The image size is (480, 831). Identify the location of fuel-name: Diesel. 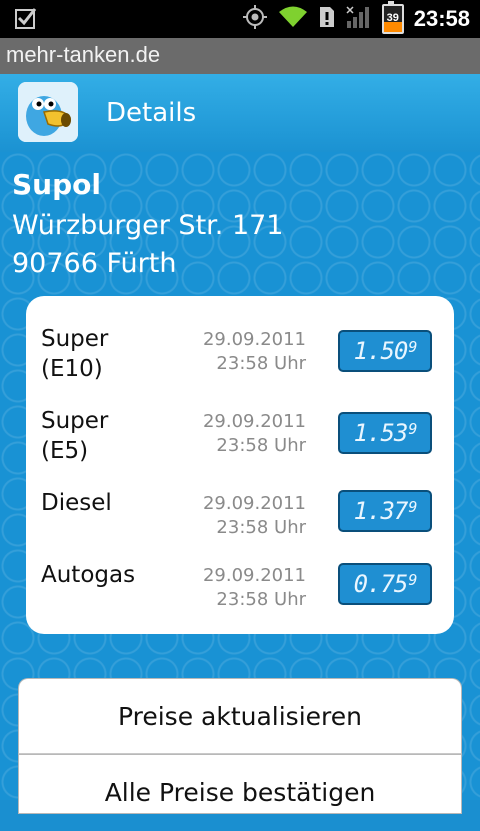
(116, 503).